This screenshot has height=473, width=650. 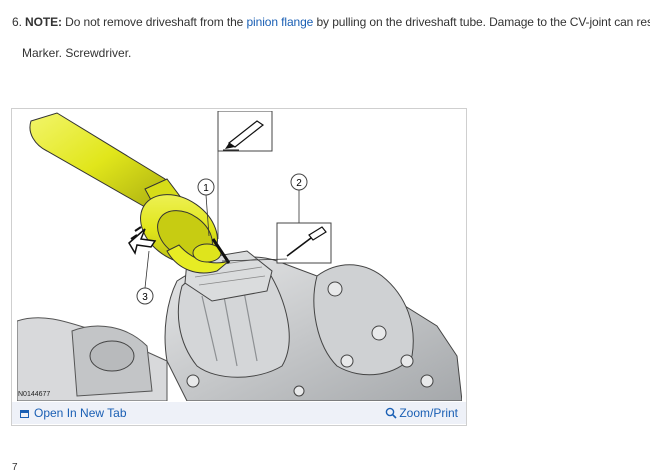 I want to click on open-in-new-tab-button: Open In New Tab, so click(x=73, y=413).